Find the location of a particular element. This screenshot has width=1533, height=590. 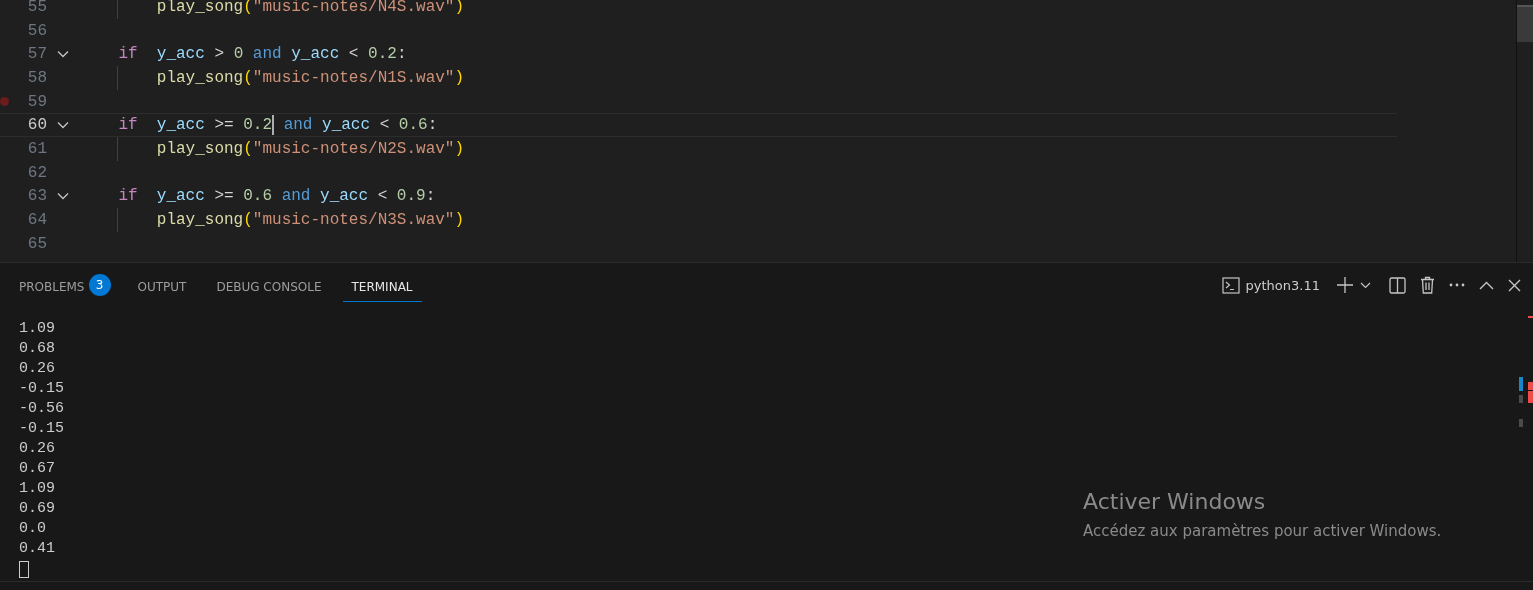

code-line: play_song("music-notes/N3S.wav") is located at coordinates (310, 220).